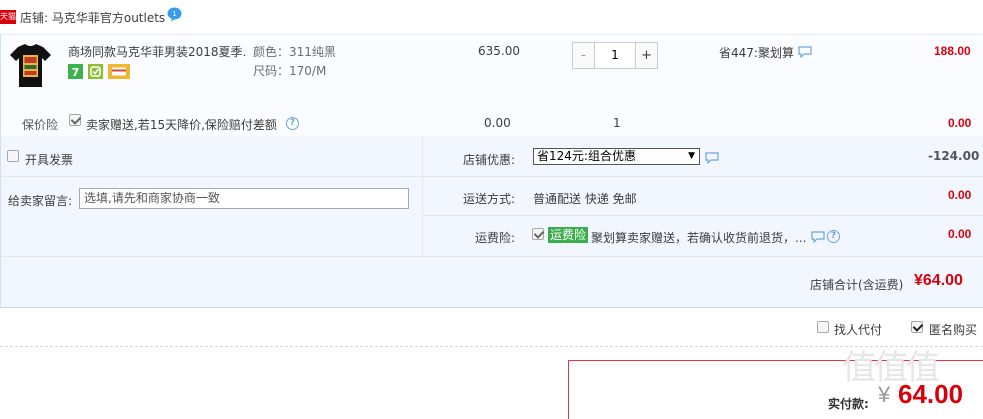 This screenshot has height=419, width=983. Describe the element at coordinates (823, 327) in the screenshot. I see `proxy-pay-checkbox` at that location.